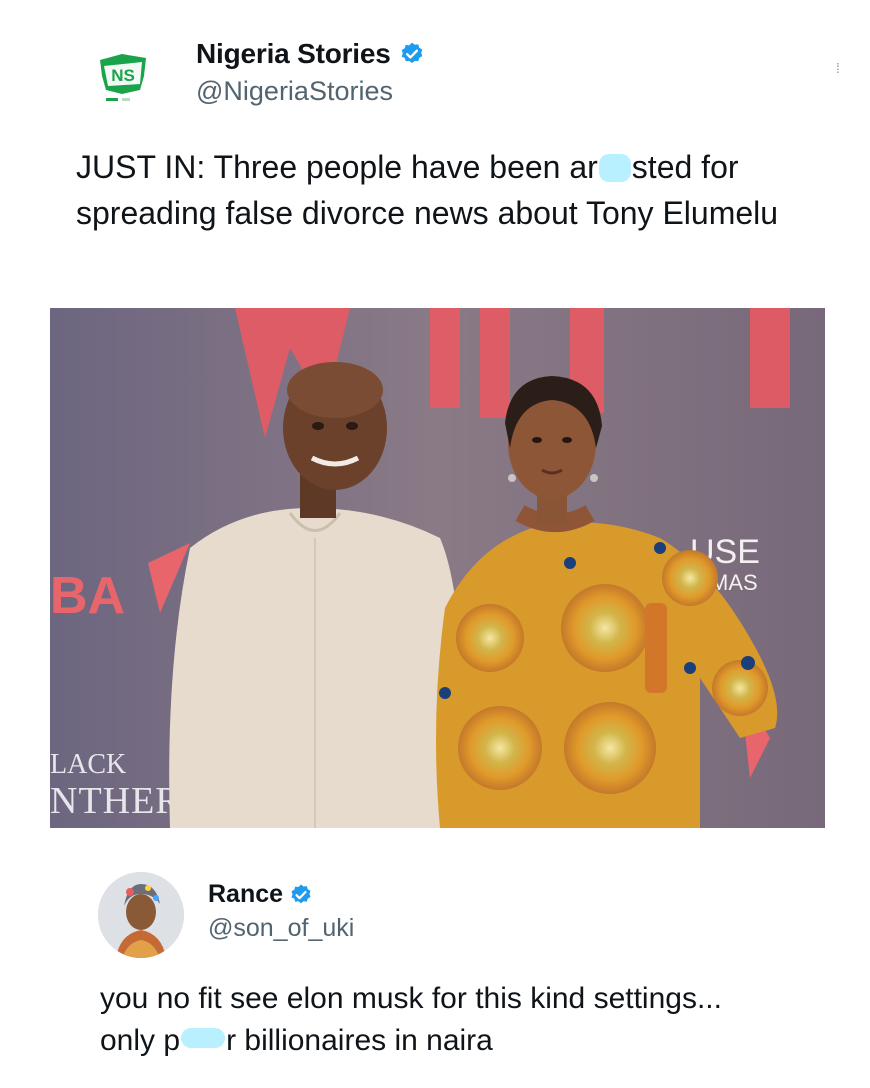 This screenshot has height=1088, width=870. What do you see at coordinates (87, 596) in the screenshot?
I see `backdrop-text-ba: BA` at bounding box center [87, 596].